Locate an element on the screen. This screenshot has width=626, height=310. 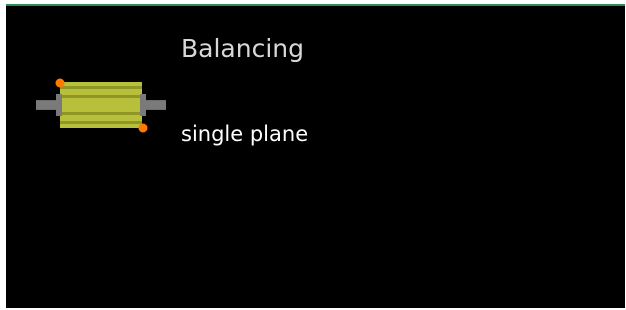
balance-marker-bottom is located at coordinates (143, 128).